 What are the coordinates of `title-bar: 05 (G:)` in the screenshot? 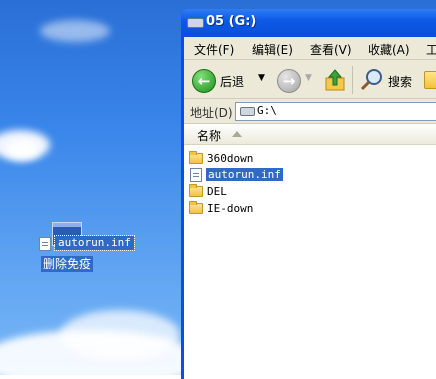 It's located at (308, 23).